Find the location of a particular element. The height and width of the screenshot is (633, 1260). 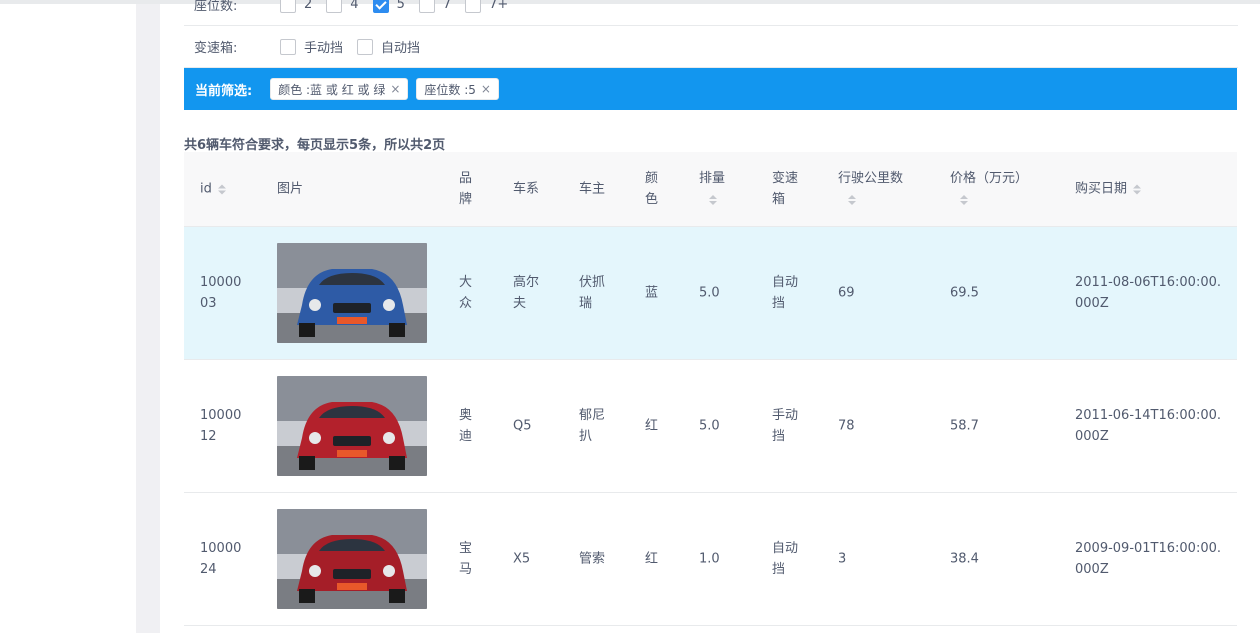

seats-option-label: 7+ is located at coordinates (499, 6).